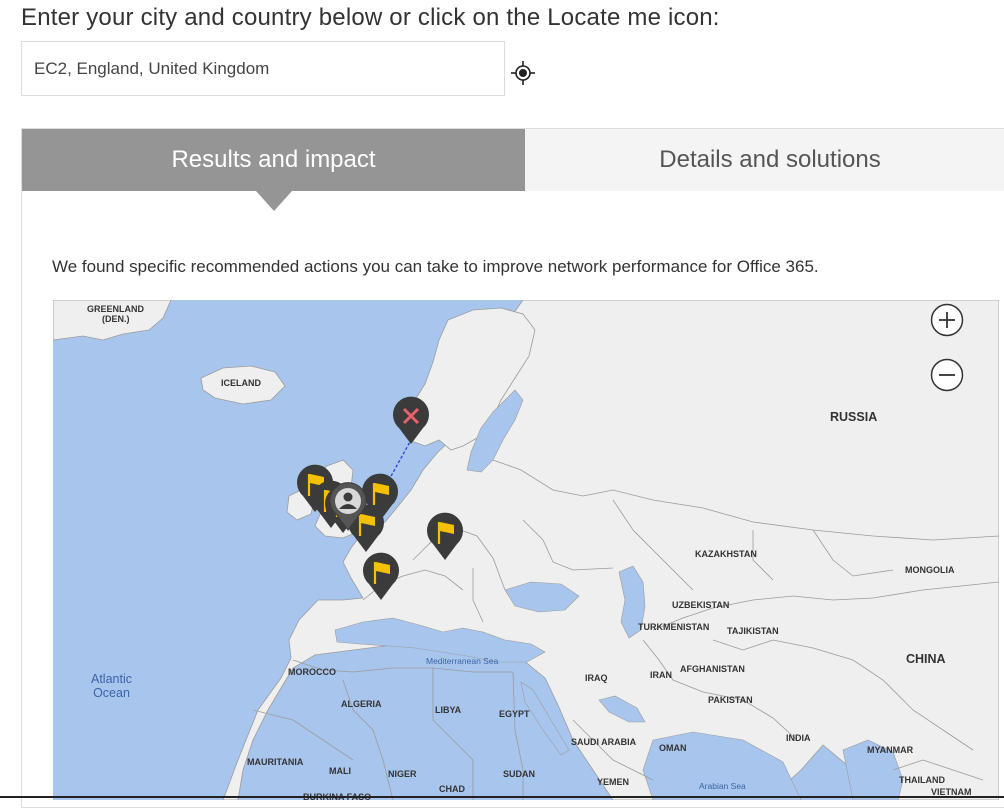 The image size is (1004, 808). What do you see at coordinates (854, 417) in the screenshot?
I see `label-russia: RUSSIA` at bounding box center [854, 417].